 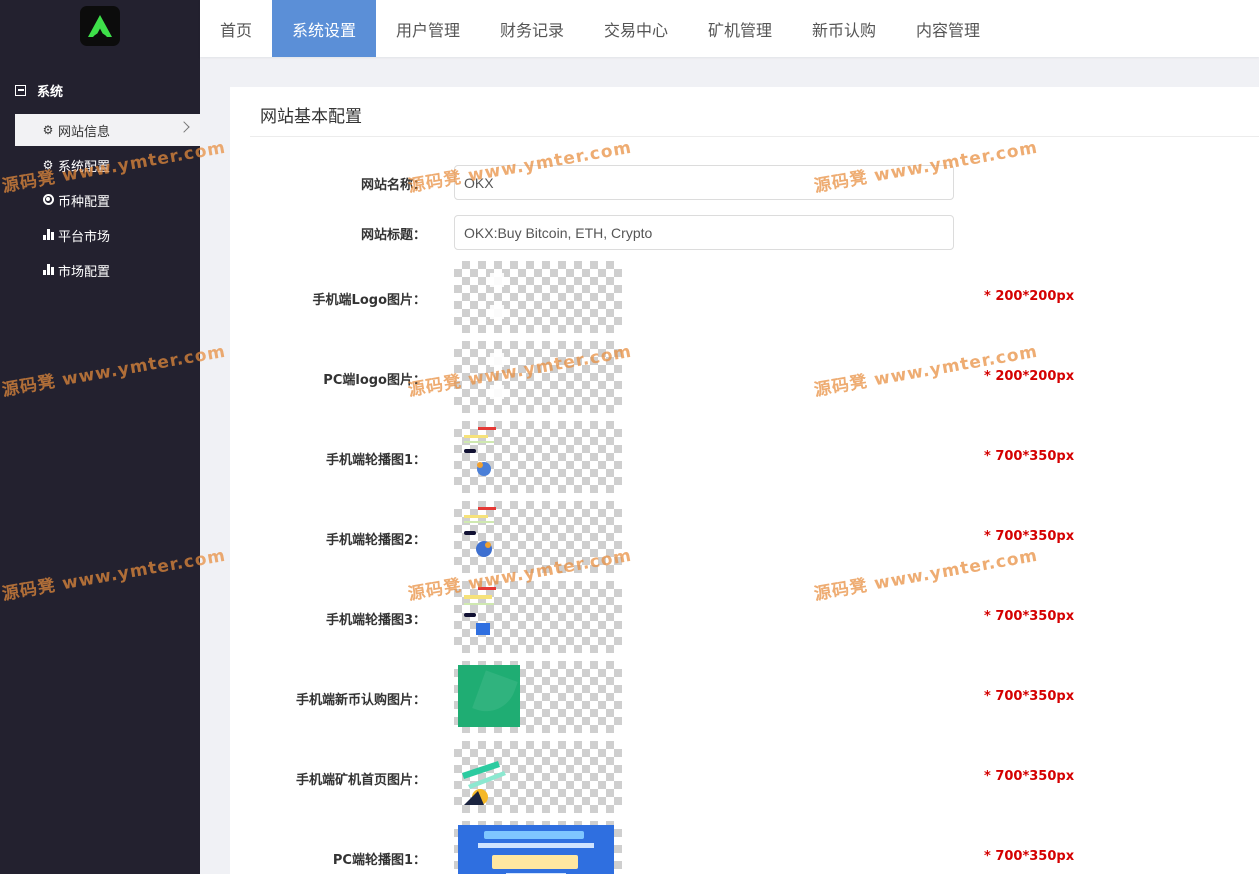 I want to click on mobile-new-coin-label: 手机端新币认购图片：, so click(x=360, y=700).